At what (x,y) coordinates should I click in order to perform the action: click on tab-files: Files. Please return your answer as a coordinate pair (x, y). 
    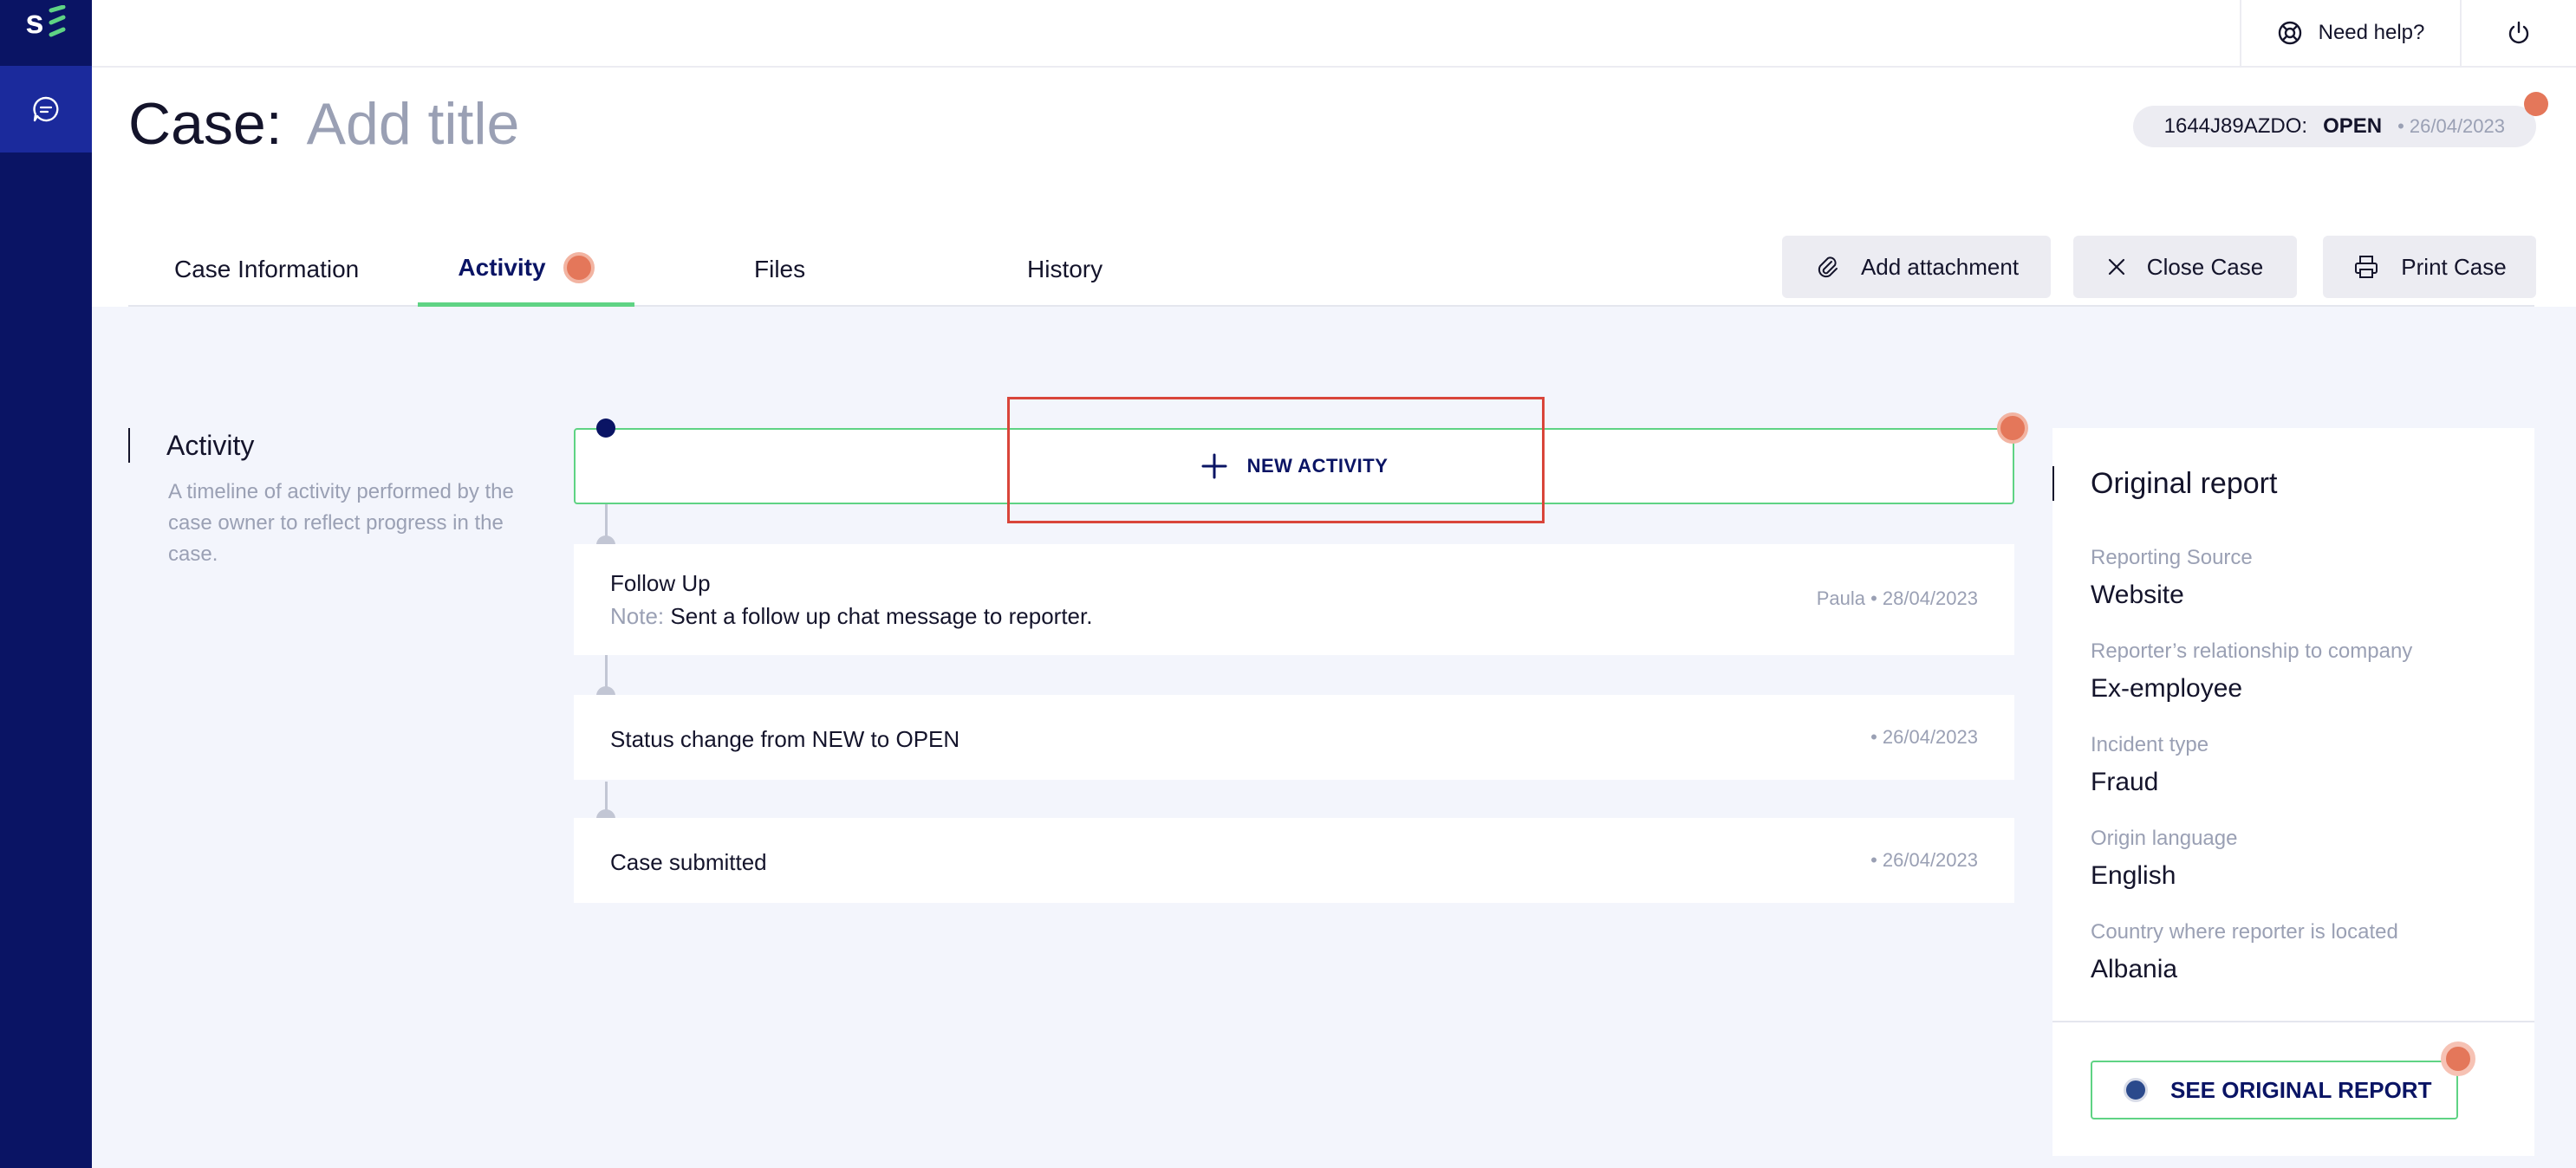
    Looking at the image, I should click on (779, 270).